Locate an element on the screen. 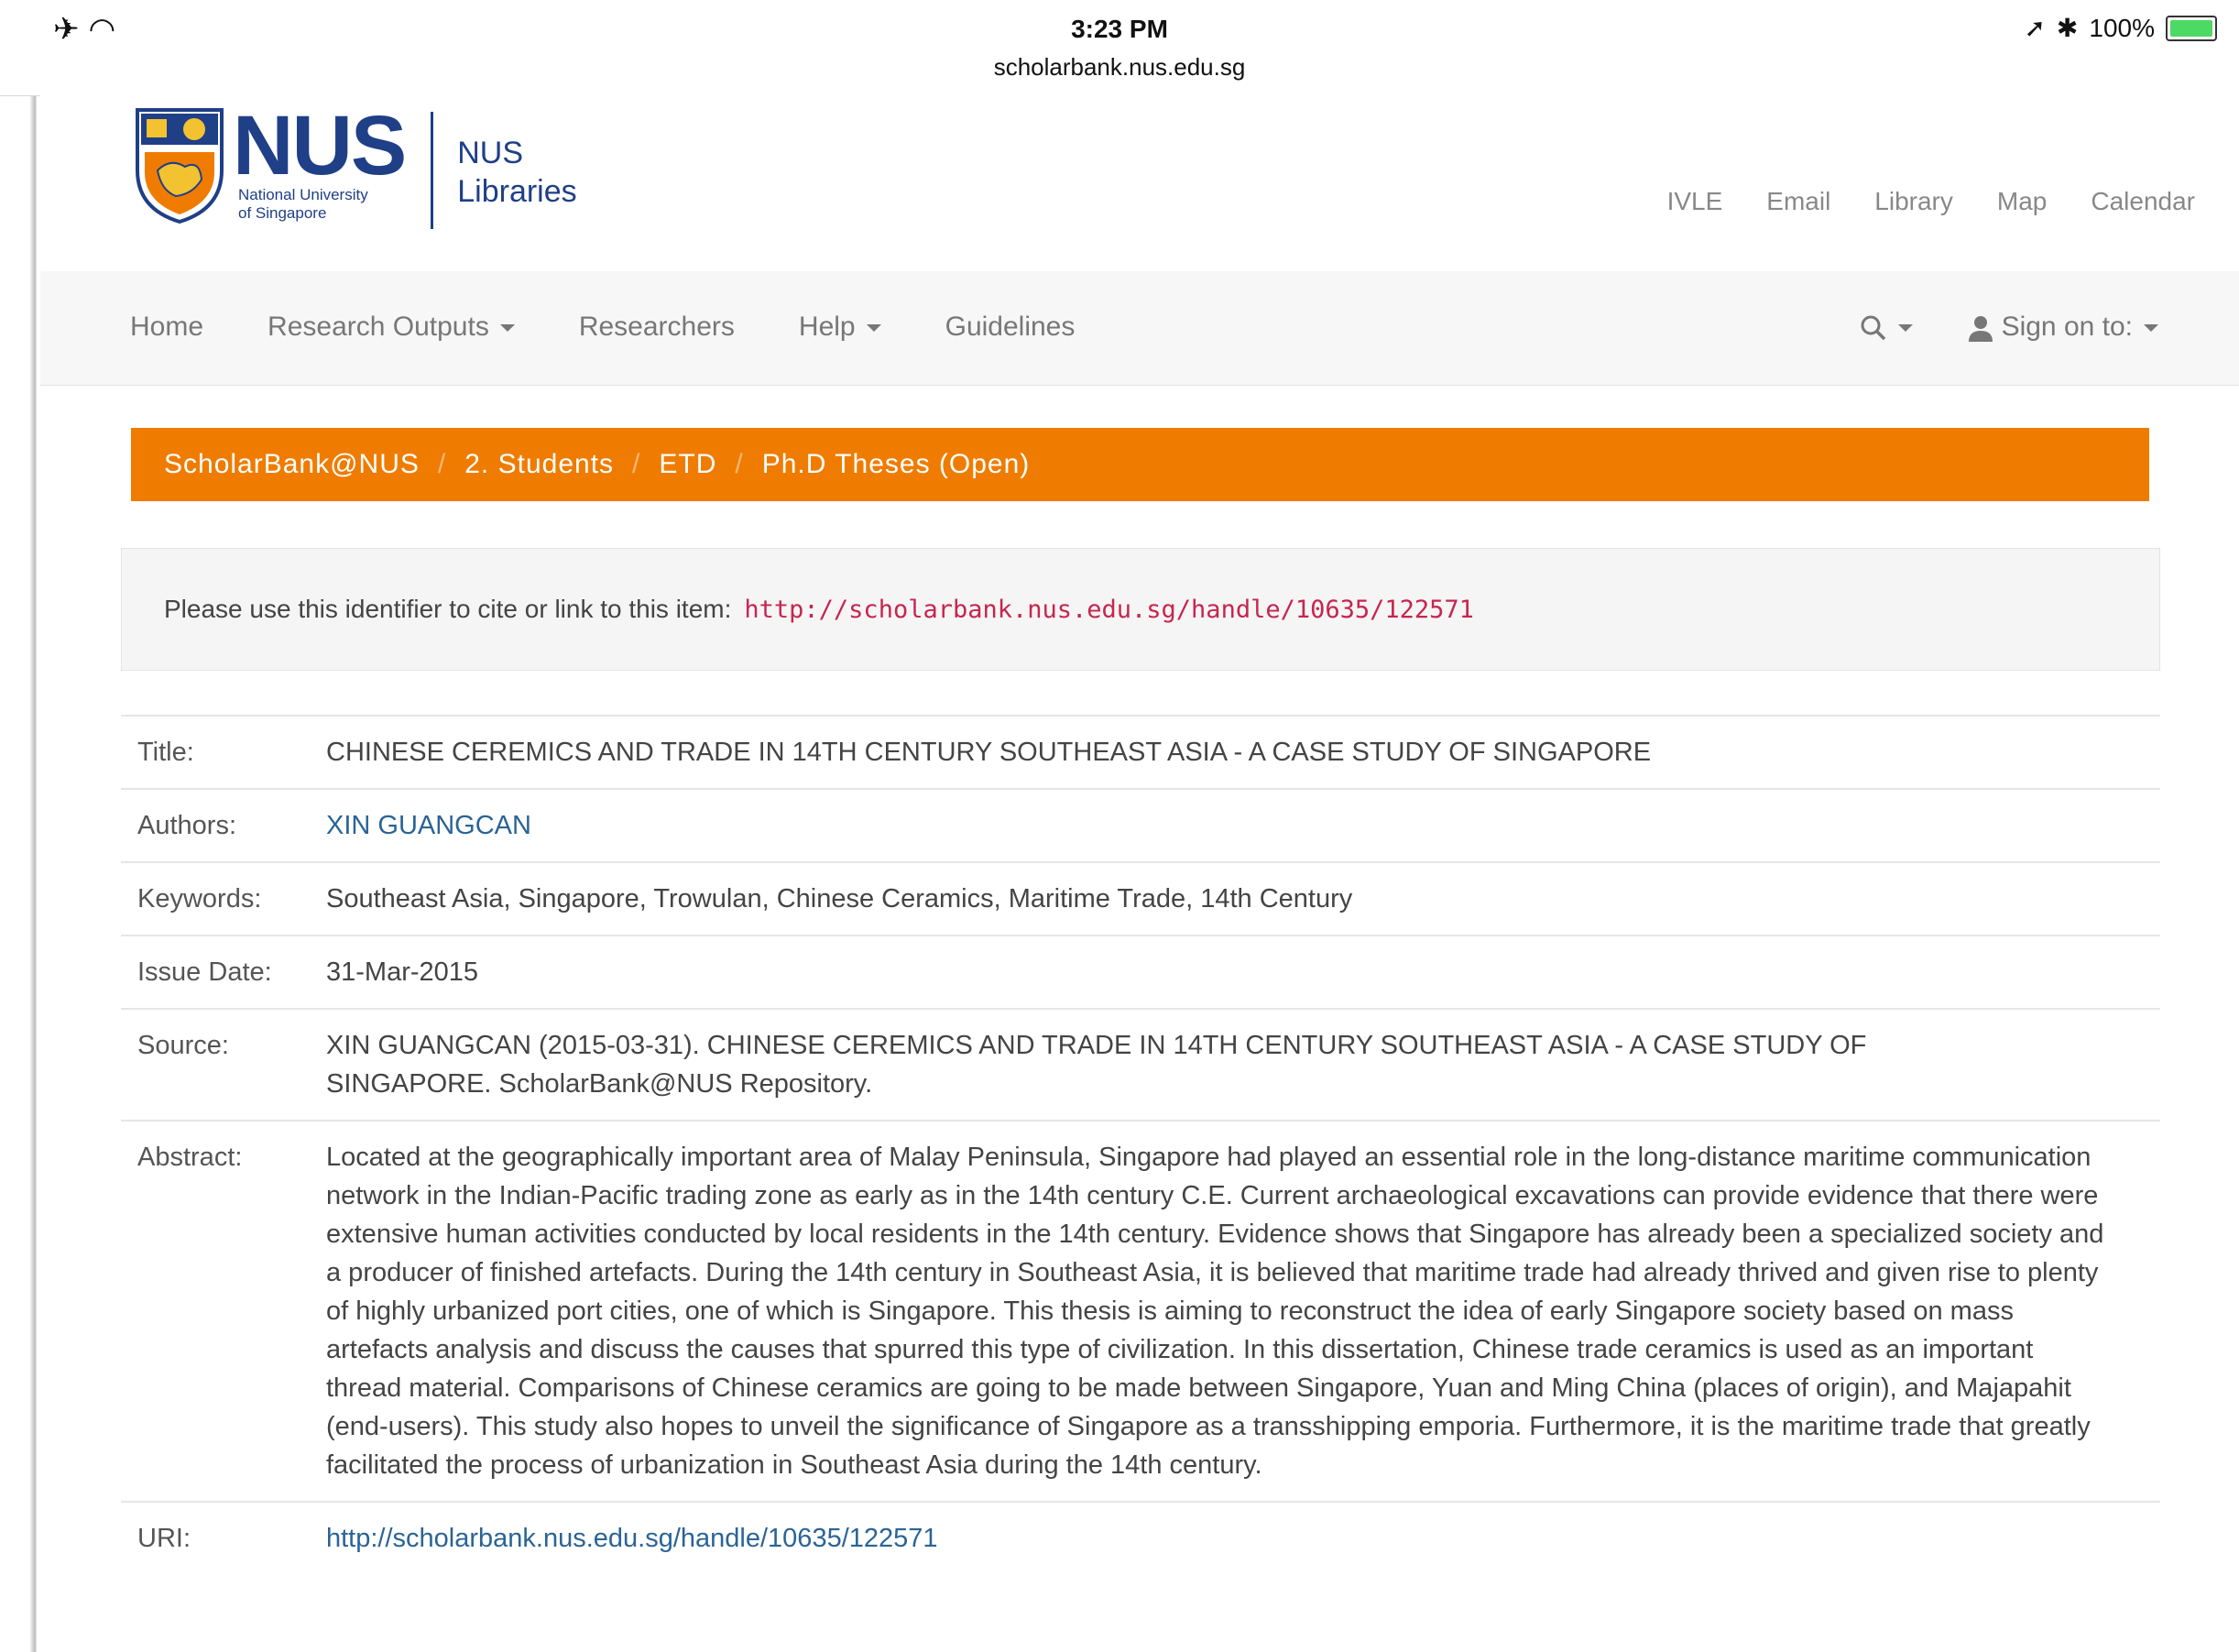  table-row: Issue Date: 31-Mar-2015 is located at coordinates (1141, 972).